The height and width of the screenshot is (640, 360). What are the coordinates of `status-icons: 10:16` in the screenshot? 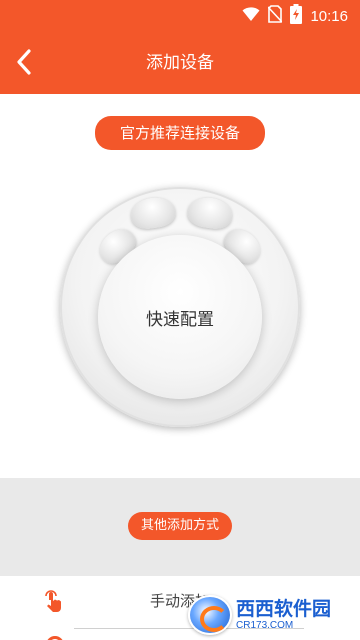 It's located at (295, 16).